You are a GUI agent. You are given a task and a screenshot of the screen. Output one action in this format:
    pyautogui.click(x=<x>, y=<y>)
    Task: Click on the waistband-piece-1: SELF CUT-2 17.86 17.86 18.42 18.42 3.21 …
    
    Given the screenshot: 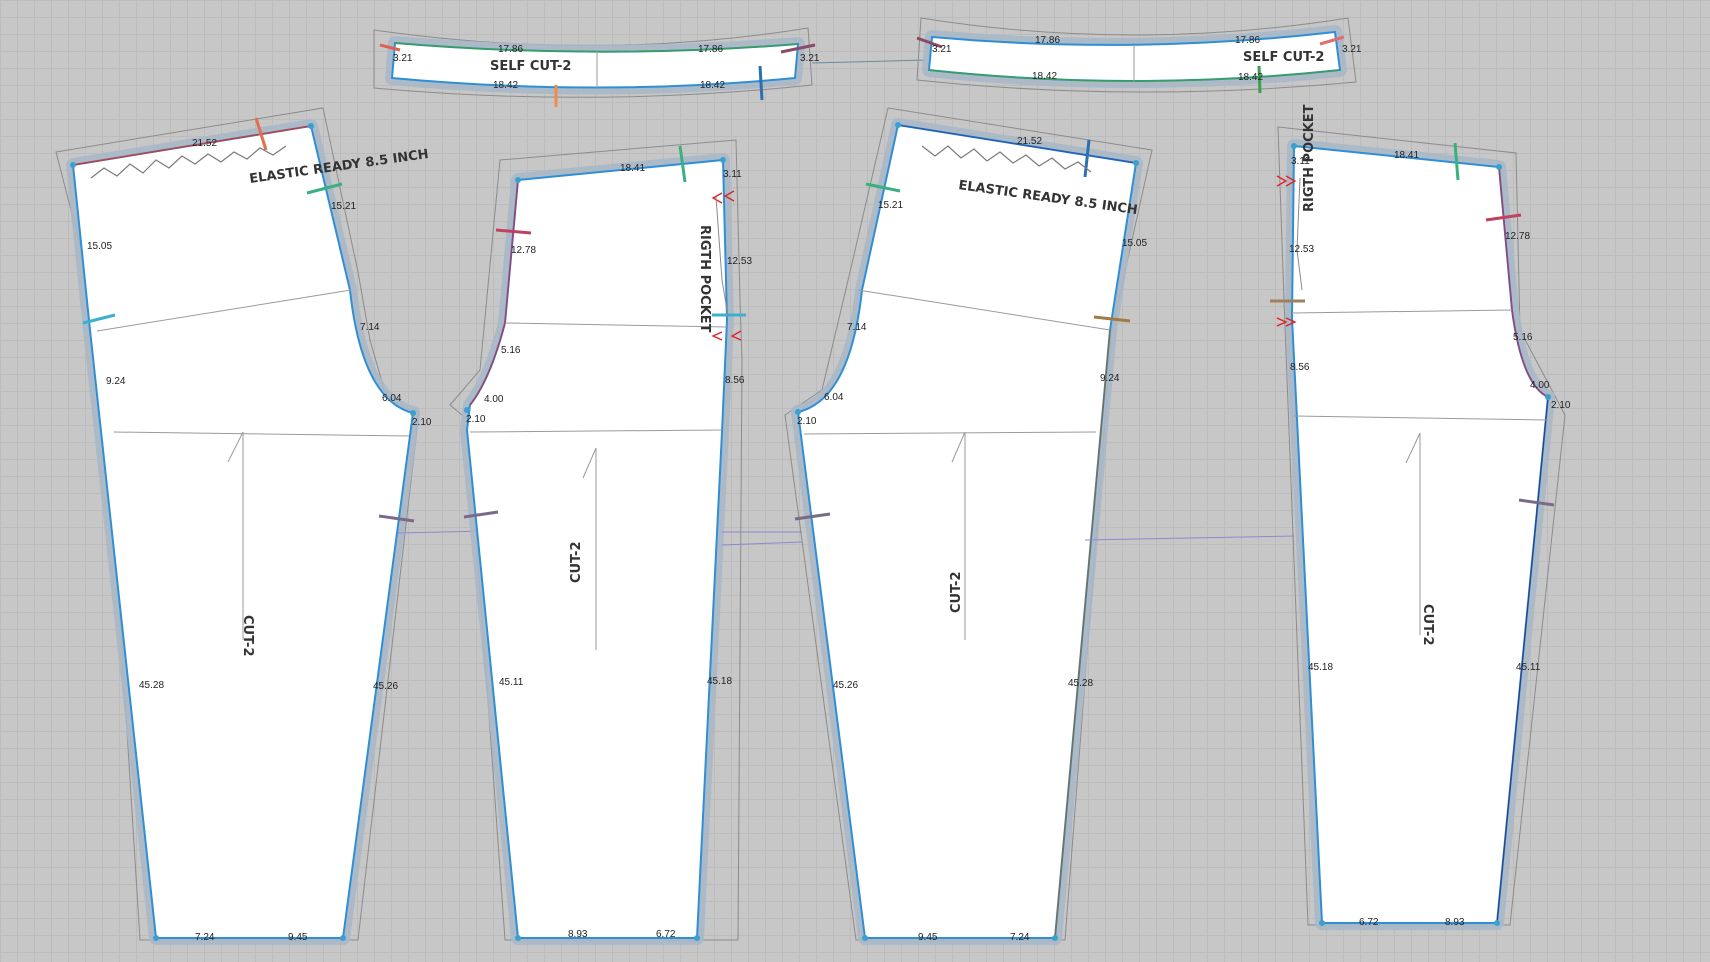 What is the action you would take?
    pyautogui.click(x=596, y=67)
    